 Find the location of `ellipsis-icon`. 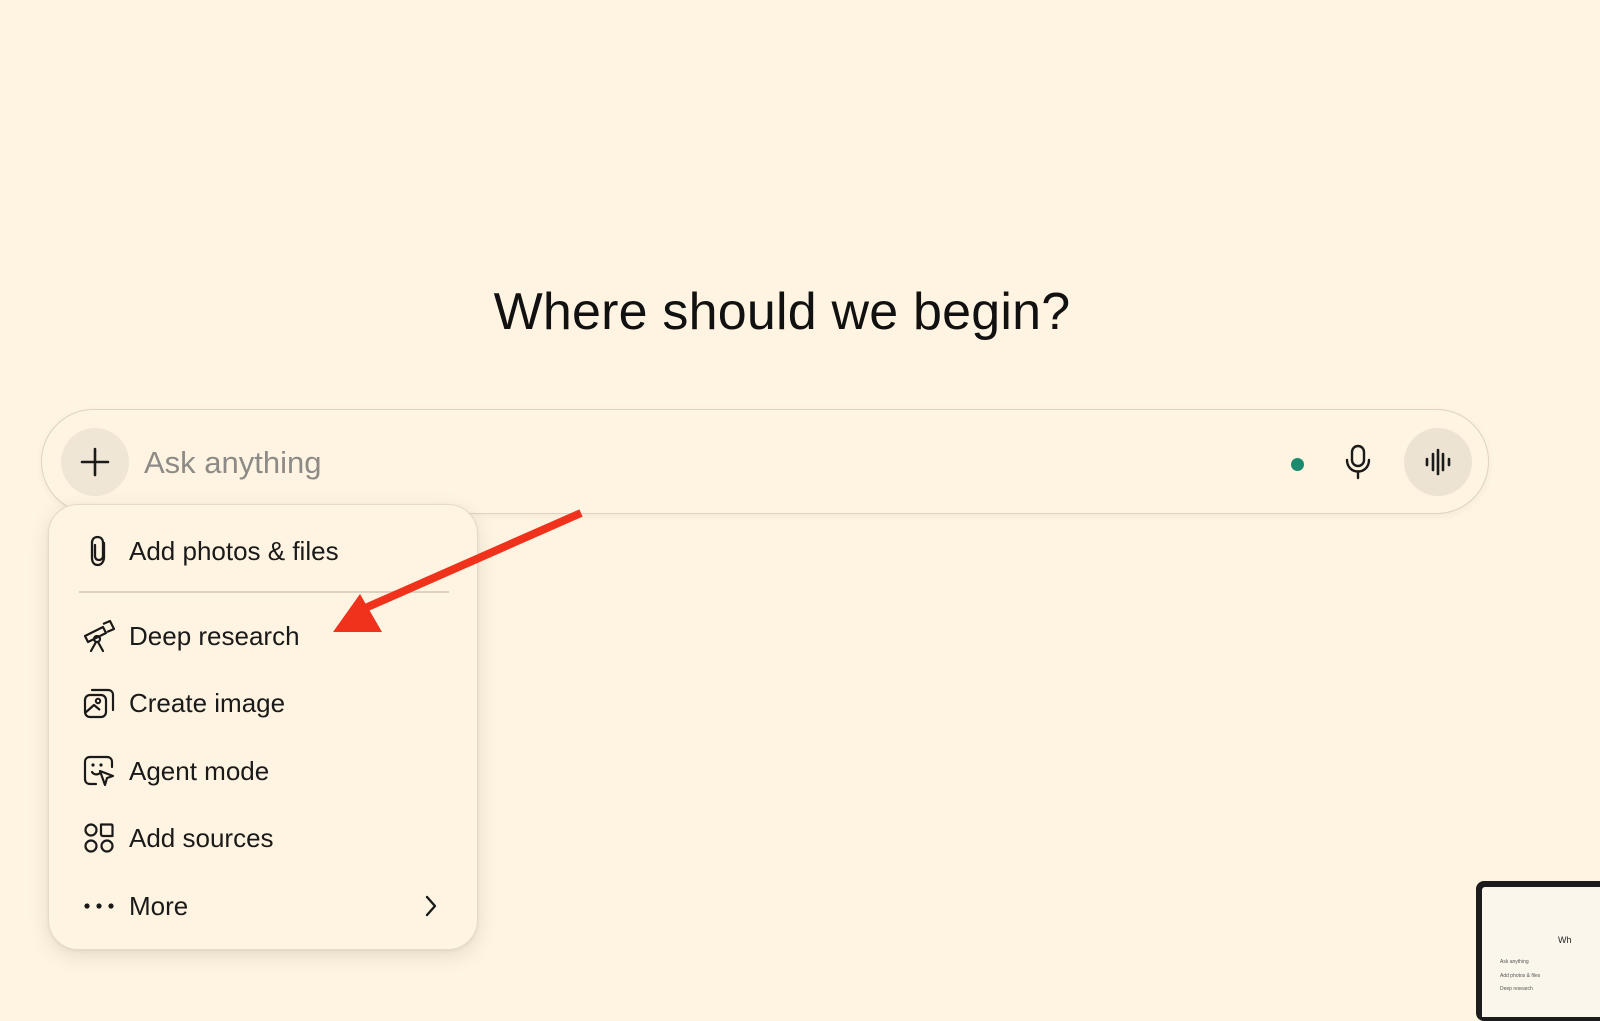

ellipsis-icon is located at coordinates (99, 906).